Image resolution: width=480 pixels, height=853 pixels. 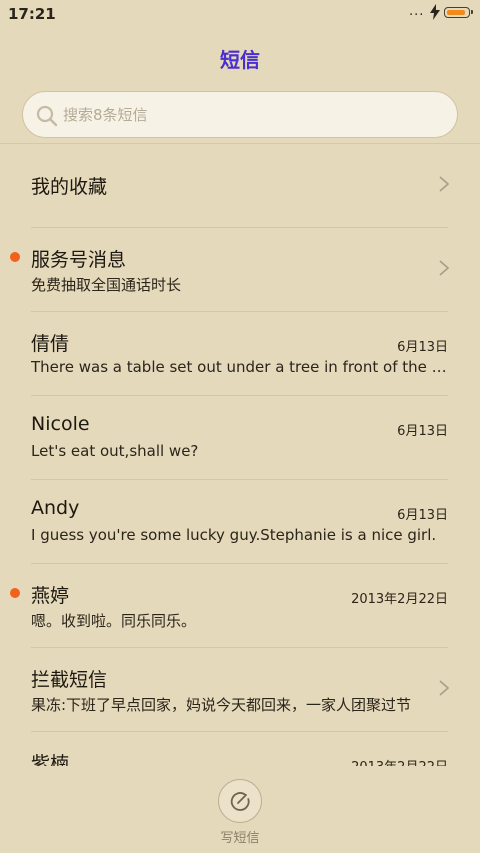 I want to click on list-item-service-messages: 服务号消息 免费抽取全国通话时长, so click(x=240, y=270).